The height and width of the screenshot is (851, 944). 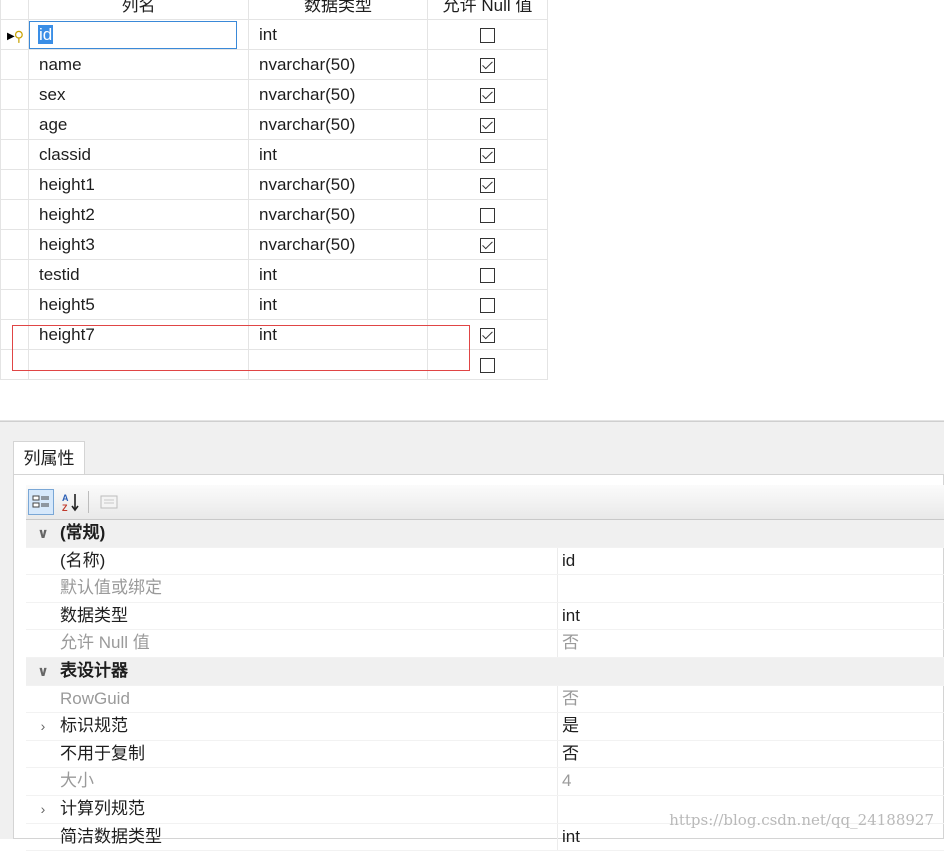 I want to click on table-row: name nvarchar(50), so click(x=274, y=64).